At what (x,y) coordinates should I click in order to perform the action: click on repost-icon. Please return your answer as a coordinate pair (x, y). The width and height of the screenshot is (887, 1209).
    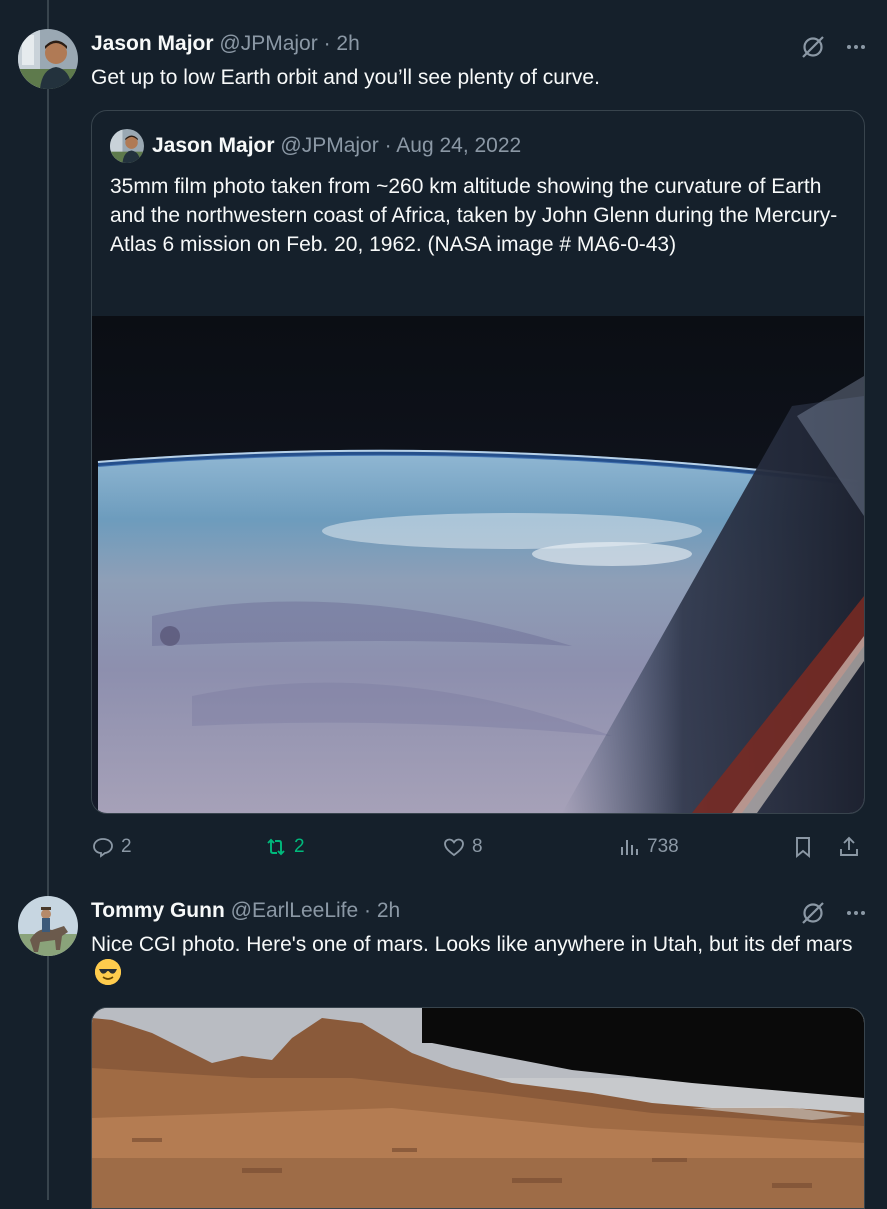
    Looking at the image, I should click on (276, 847).